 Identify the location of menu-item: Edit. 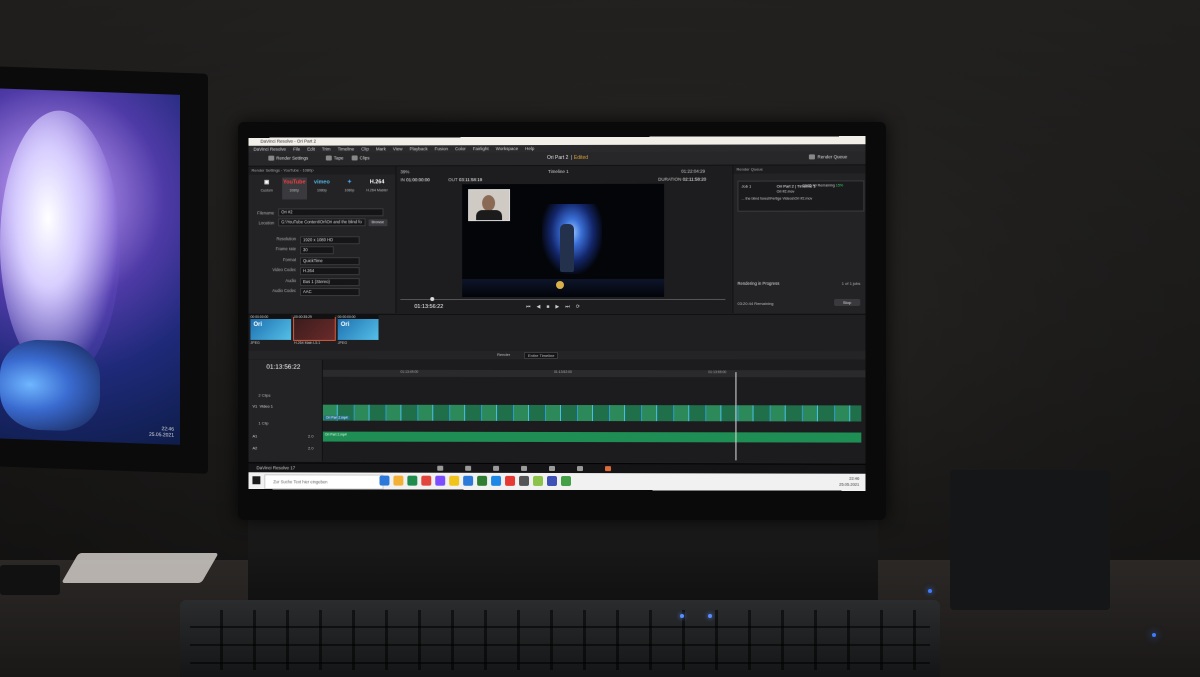
(311, 149).